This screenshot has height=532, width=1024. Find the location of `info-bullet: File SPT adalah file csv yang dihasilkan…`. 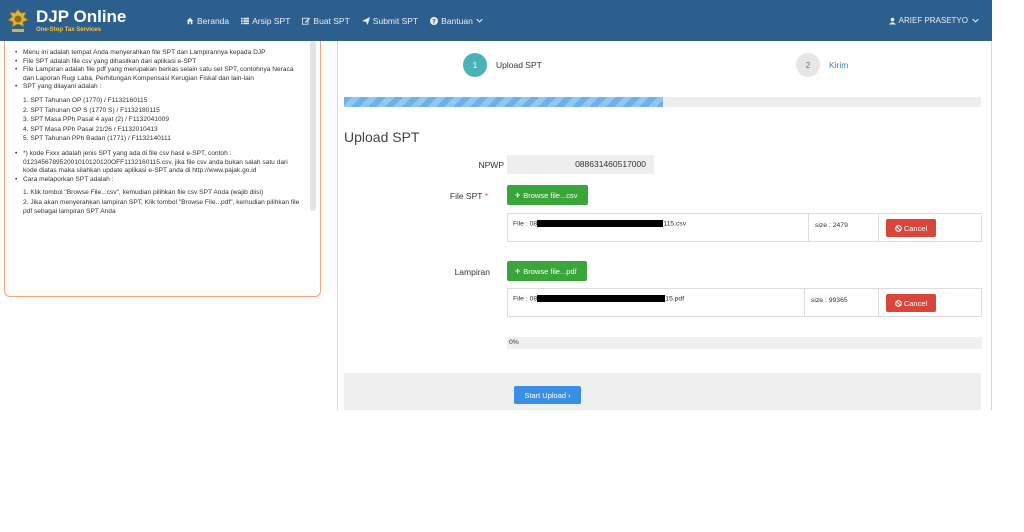

info-bullet: File SPT adalah file csv yang dihasilkan… is located at coordinates (159, 62).